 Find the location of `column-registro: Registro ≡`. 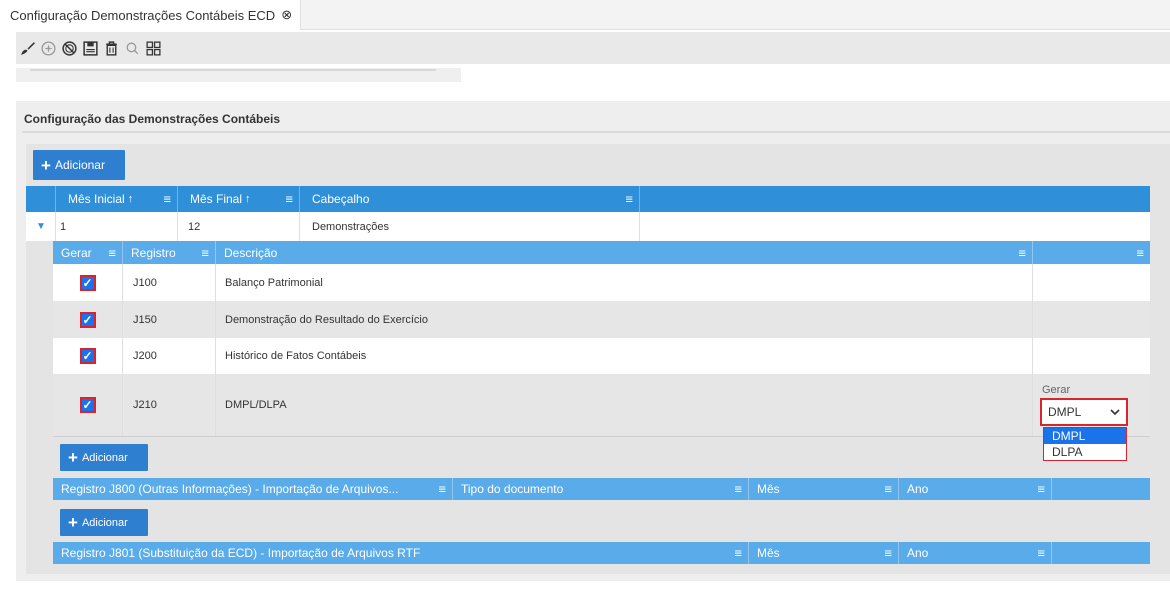

column-registro: Registro ≡ is located at coordinates (169, 252).